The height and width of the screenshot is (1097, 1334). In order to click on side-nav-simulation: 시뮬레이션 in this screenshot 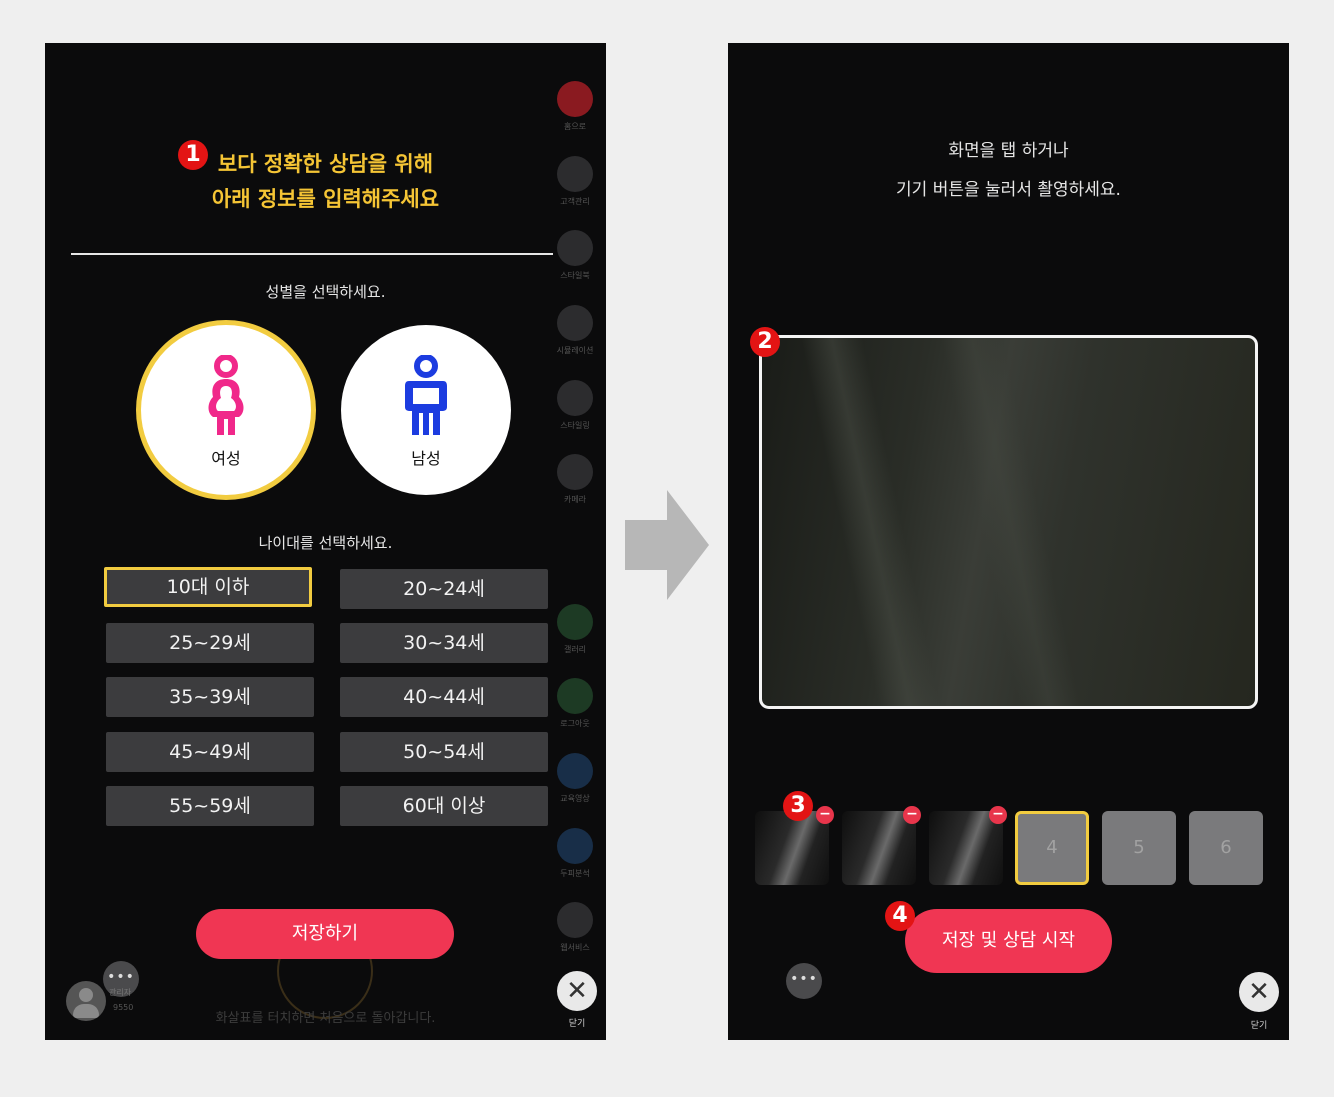, I will do `click(577, 335)`.